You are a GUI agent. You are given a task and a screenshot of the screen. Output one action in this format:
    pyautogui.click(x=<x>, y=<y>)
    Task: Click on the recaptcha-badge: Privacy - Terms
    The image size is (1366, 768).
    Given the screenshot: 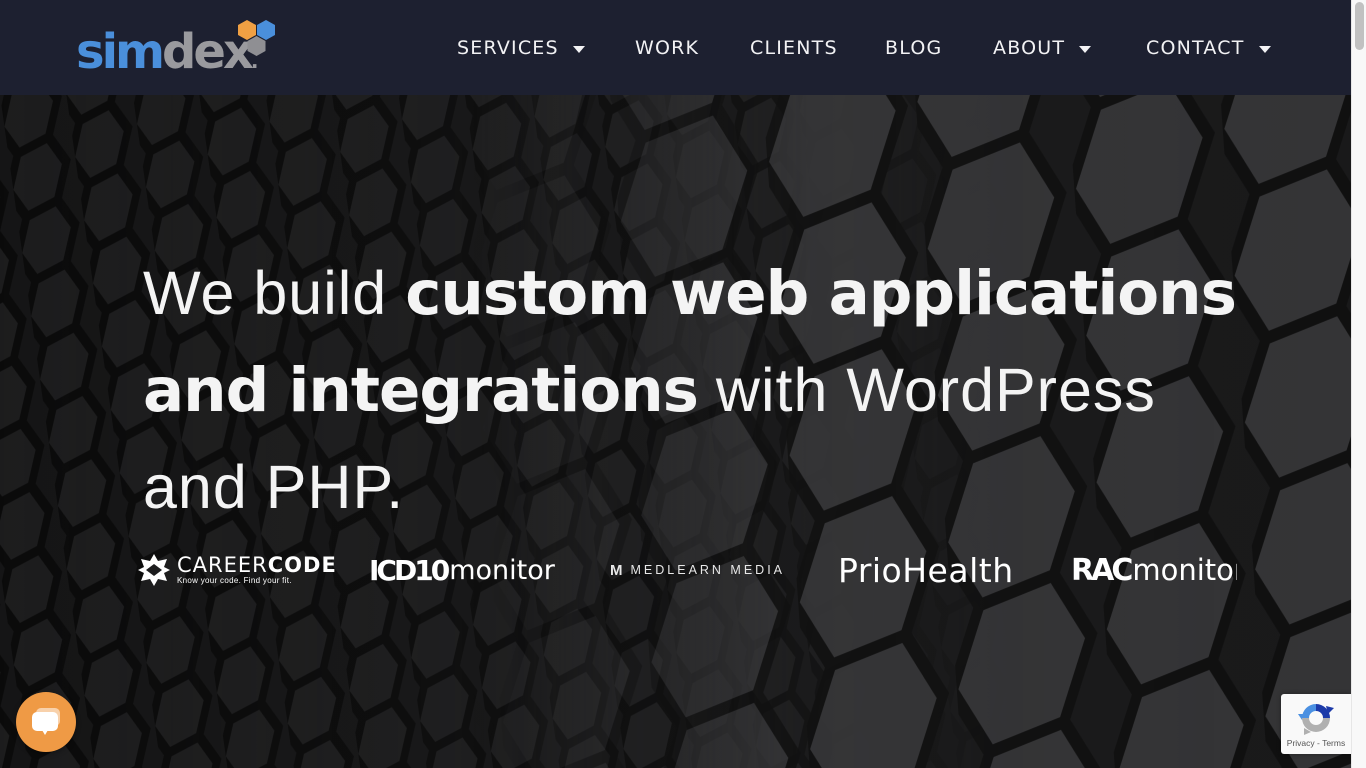 What is the action you would take?
    pyautogui.click(x=1316, y=724)
    